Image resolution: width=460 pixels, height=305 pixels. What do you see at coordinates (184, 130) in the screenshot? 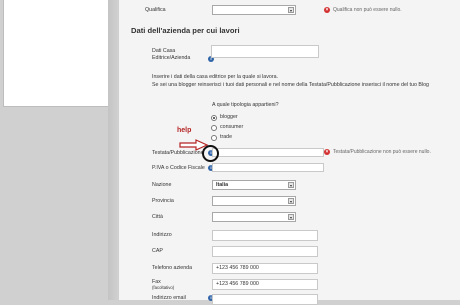
I see `help-annotation-text: help` at bounding box center [184, 130].